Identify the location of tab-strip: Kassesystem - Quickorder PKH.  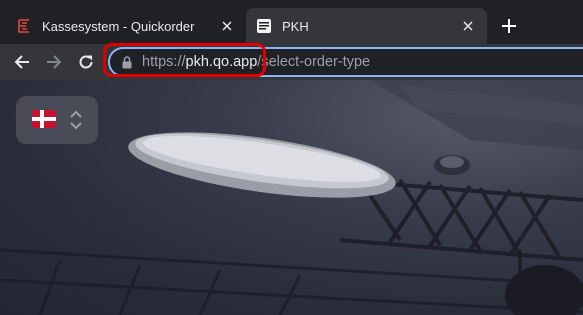
(291, 22).